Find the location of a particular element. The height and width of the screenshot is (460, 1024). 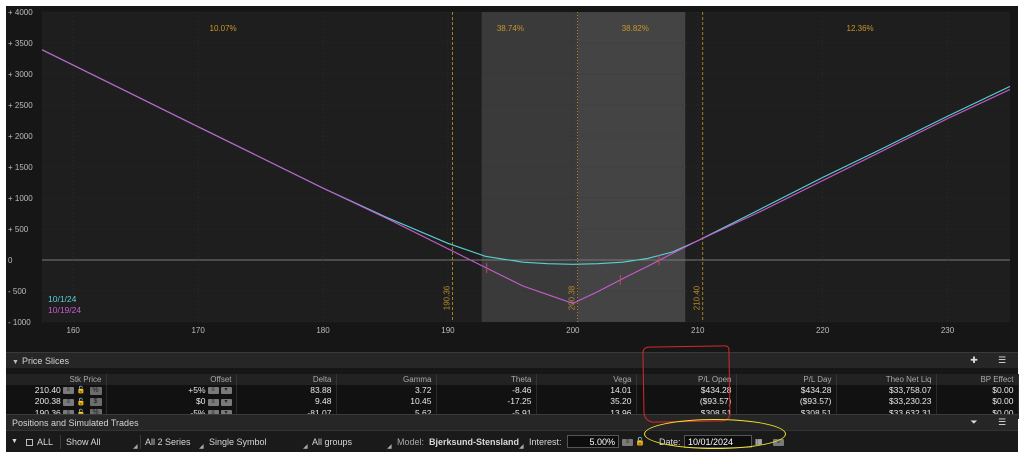

price-marker-label: 200.38 is located at coordinates (572, 297).